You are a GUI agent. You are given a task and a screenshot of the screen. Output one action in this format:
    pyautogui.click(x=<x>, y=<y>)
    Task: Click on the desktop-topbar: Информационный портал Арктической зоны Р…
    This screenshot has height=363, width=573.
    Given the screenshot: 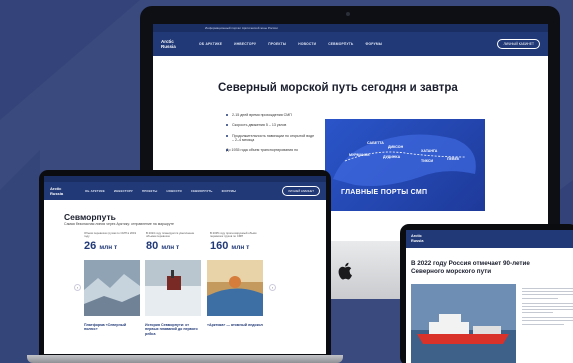 What is the action you would take?
    pyautogui.click(x=350, y=28)
    